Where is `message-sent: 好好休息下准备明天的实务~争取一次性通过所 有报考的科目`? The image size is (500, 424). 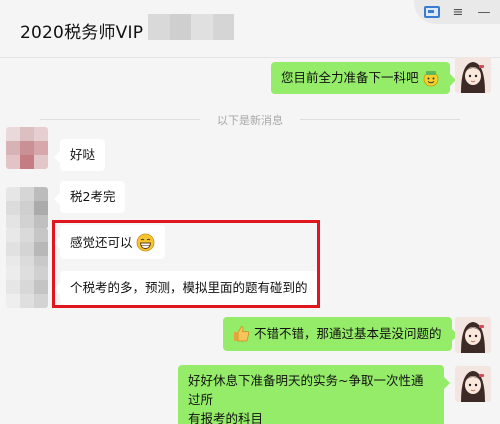
message-sent: 好好休息下准备明天的实务~争取一次性通过所 有报考的科目 is located at coordinates (314, 394).